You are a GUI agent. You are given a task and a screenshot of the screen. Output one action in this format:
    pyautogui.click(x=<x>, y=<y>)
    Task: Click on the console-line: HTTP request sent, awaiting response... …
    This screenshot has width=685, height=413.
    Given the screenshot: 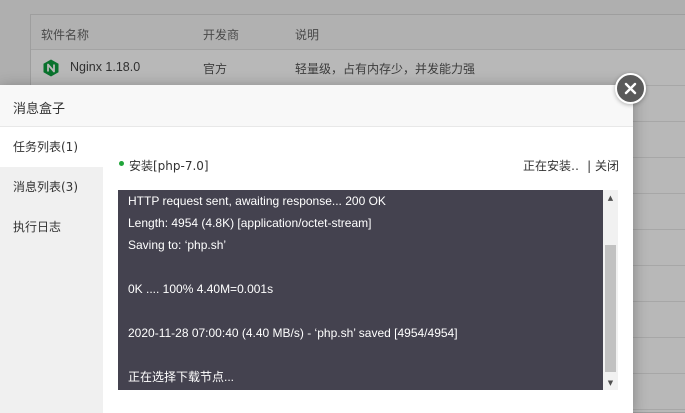 What is the action you would take?
    pyautogui.click(x=257, y=201)
    